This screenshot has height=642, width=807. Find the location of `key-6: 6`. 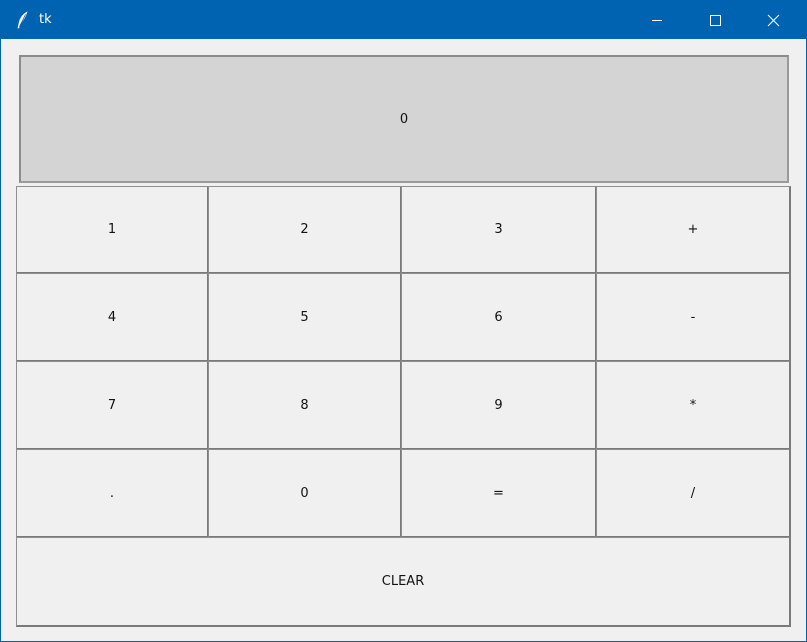

key-6: 6 is located at coordinates (499, 317).